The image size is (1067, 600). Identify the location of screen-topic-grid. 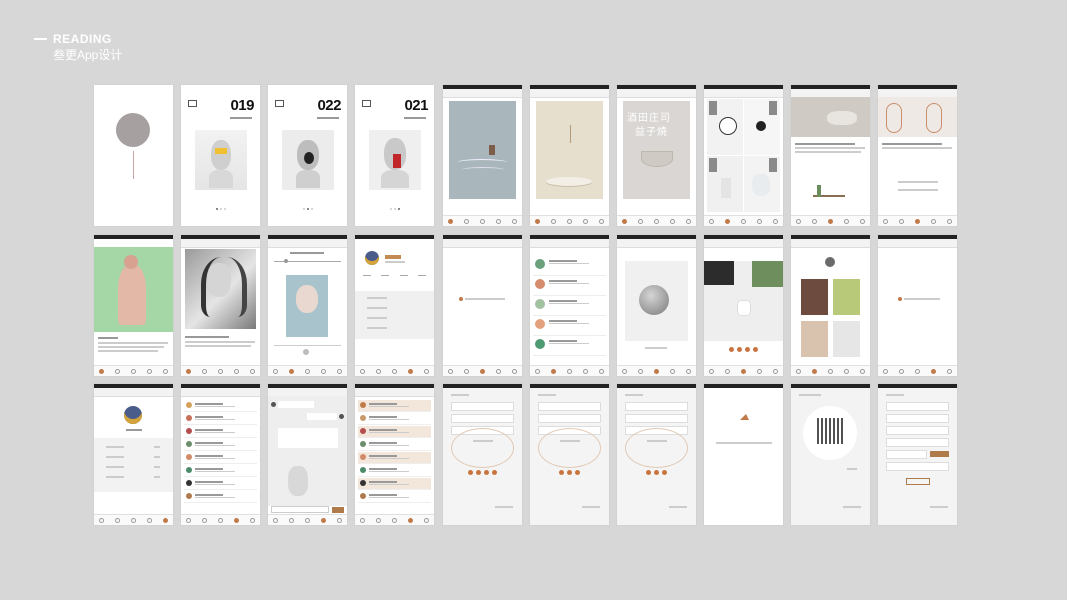
(743, 155).